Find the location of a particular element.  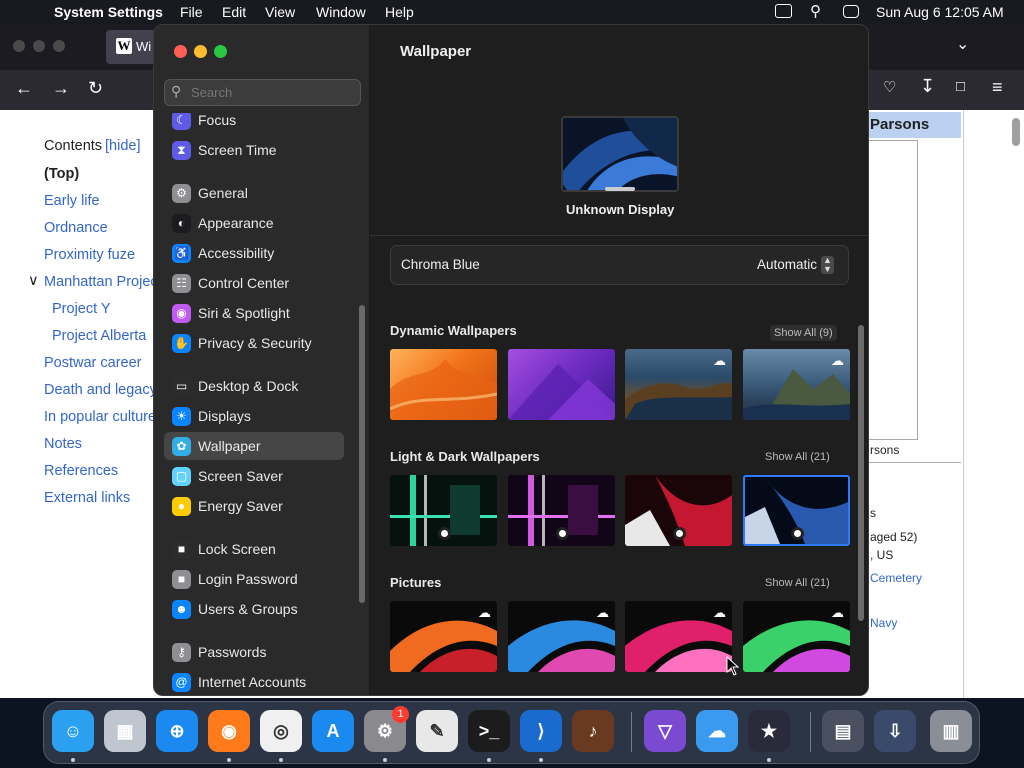

clock: Sun Aug 6 12:05 AM is located at coordinates (940, 12).